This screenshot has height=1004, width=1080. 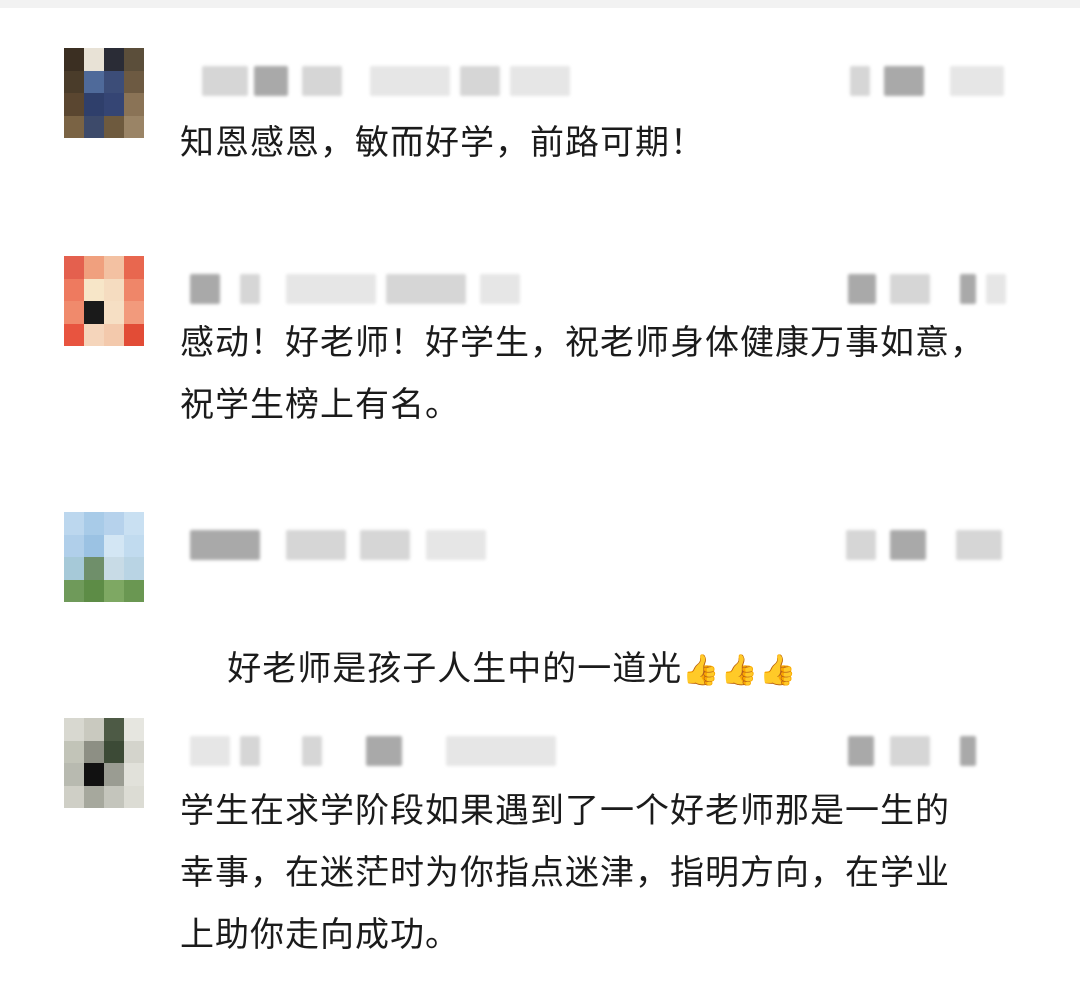 I want to click on comment-item: 知恩感恩，敏而好学，前路可期！, so click(x=540, y=123).